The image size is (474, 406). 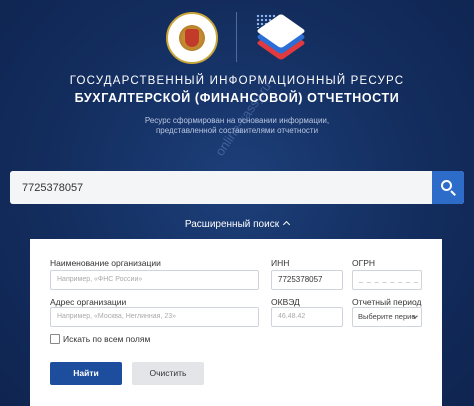 What do you see at coordinates (154, 280) in the screenshot?
I see `org-name-input: Например, «ФНС России»` at bounding box center [154, 280].